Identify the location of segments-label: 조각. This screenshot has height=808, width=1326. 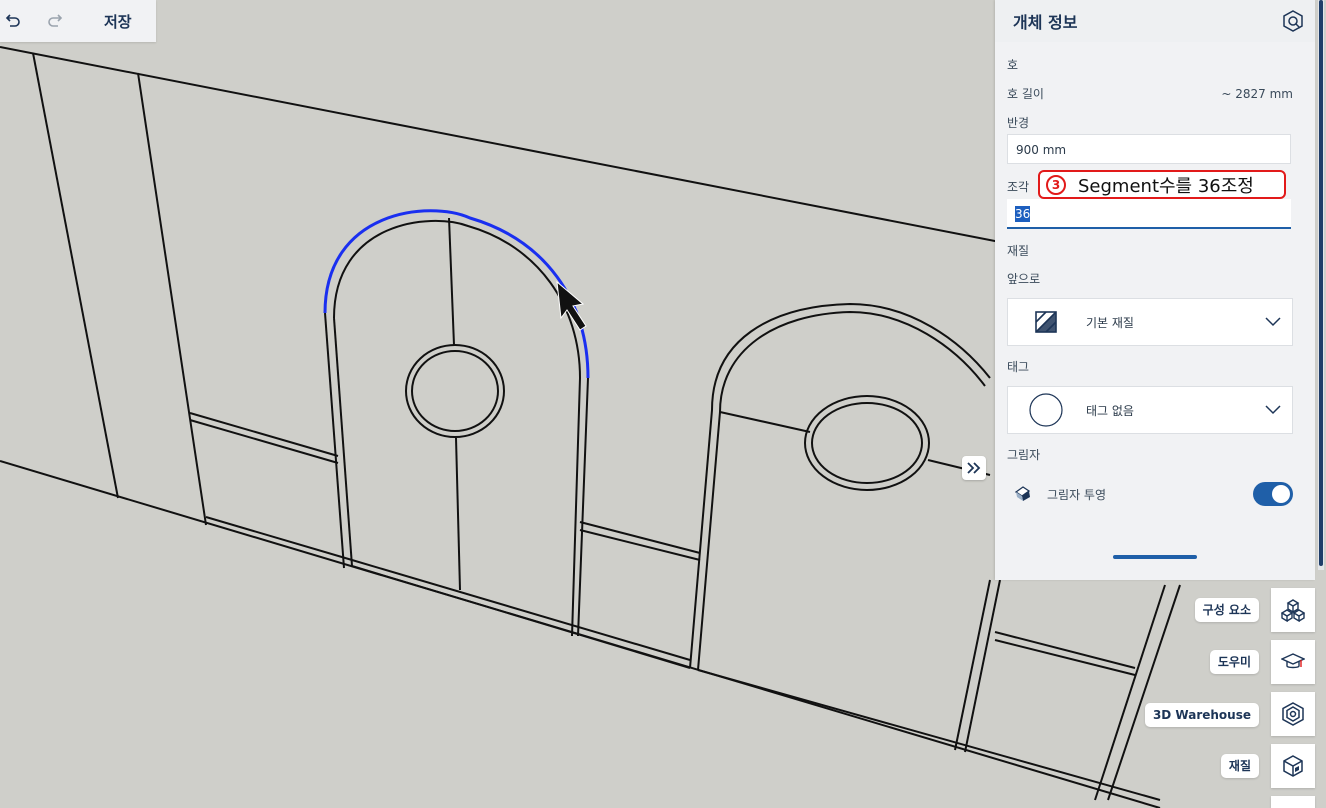
(1018, 187).